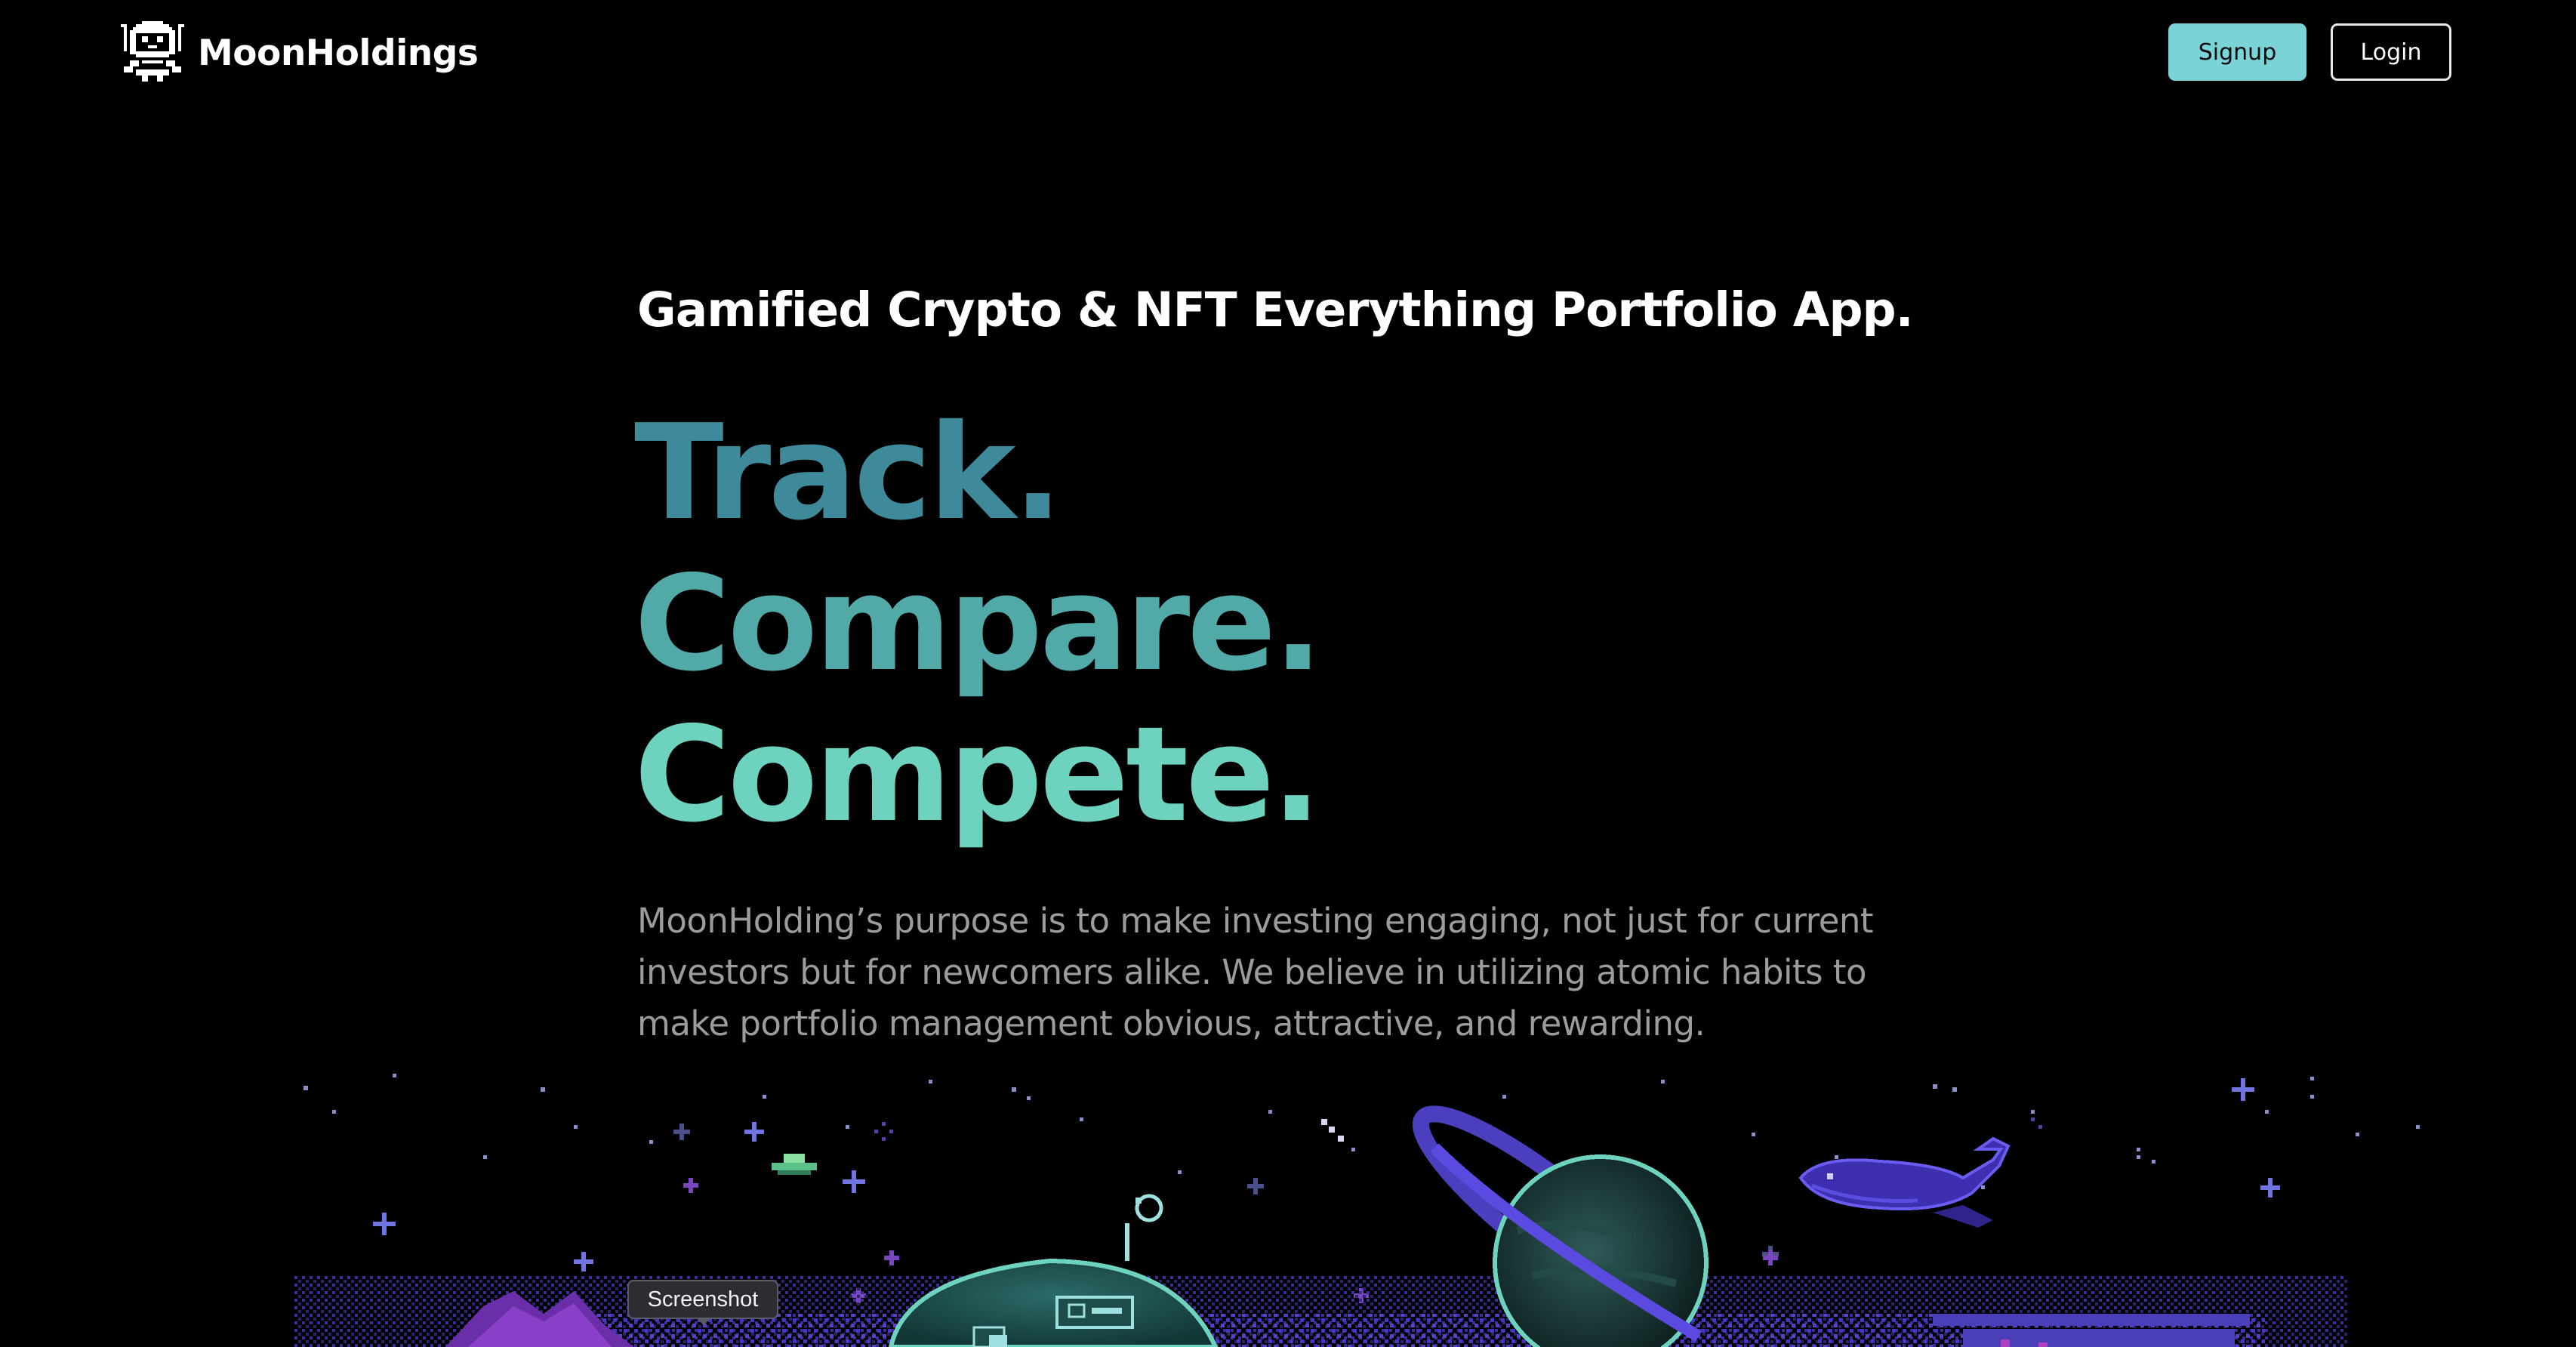 This screenshot has height=1347, width=2576. I want to click on sparkle-stars, so click(1326, 1175).